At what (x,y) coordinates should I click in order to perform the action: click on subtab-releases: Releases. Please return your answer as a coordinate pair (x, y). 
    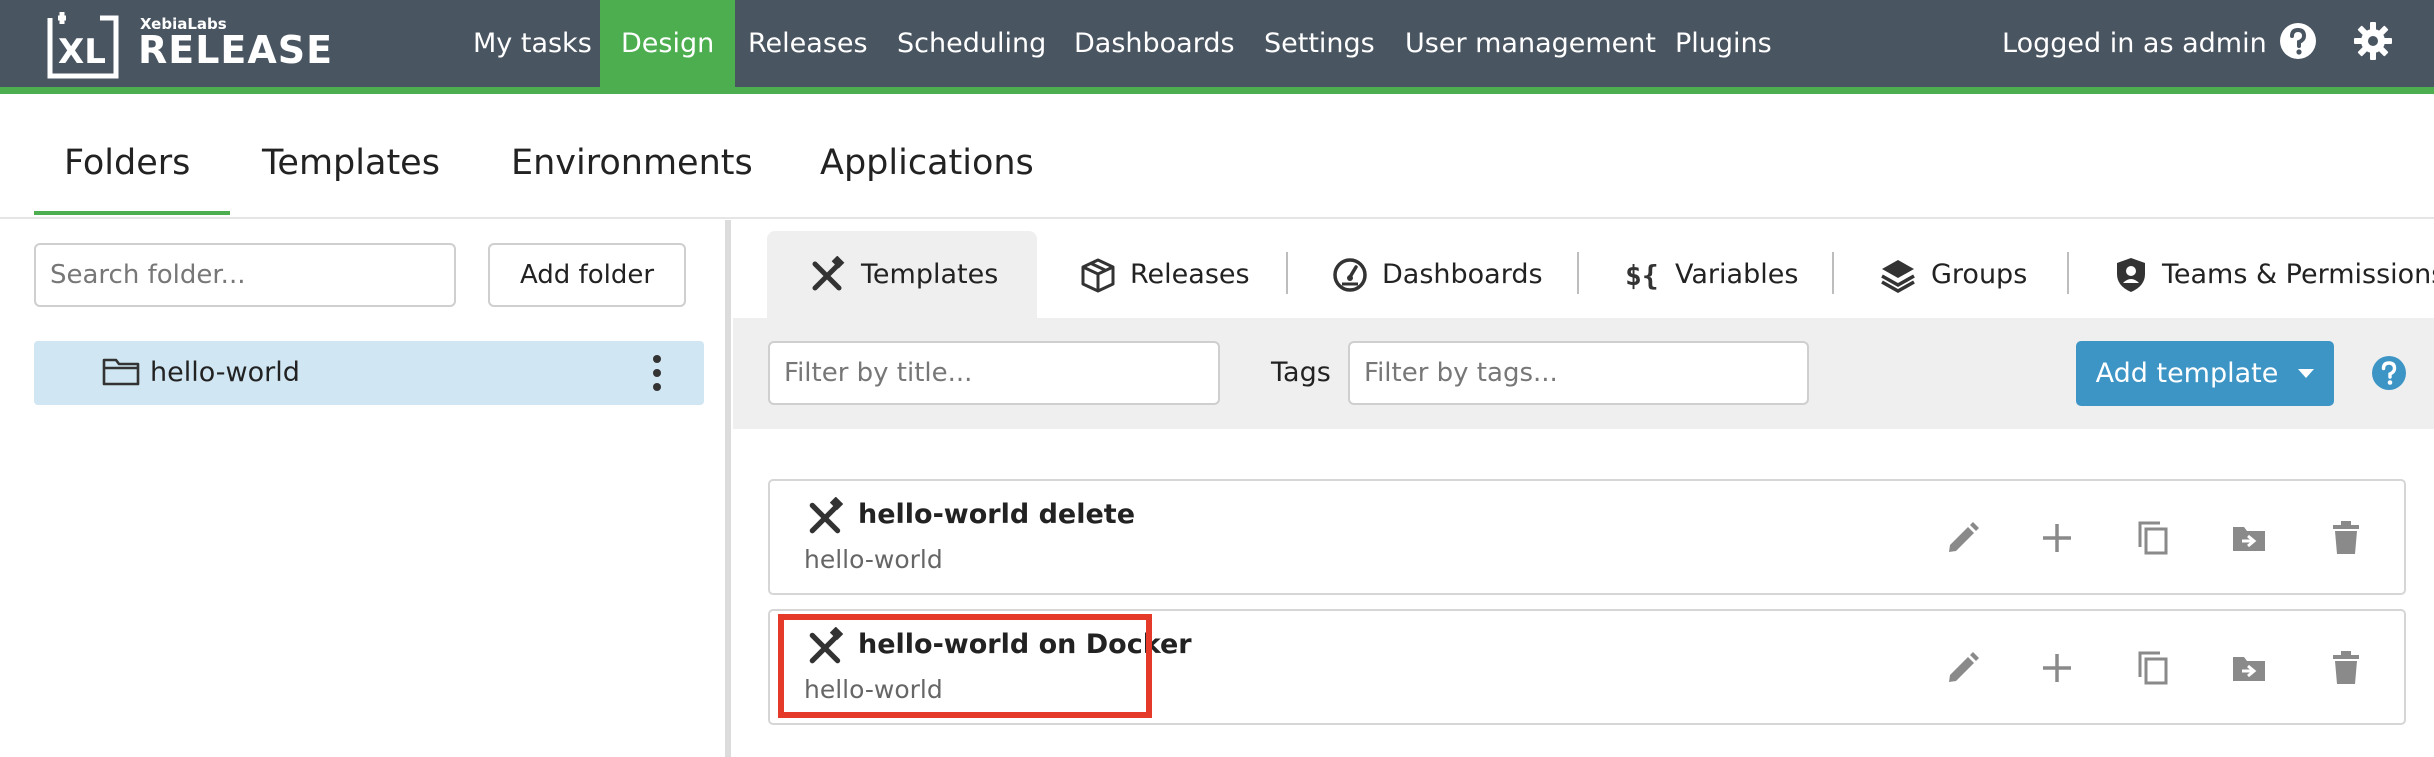
    Looking at the image, I should click on (1165, 274).